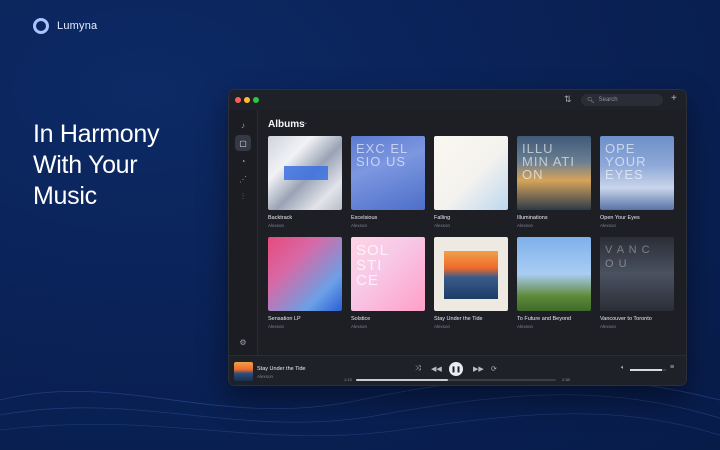 This screenshot has width=720, height=450. Describe the element at coordinates (442, 218) in the screenshot. I see `album-title: Falling` at that location.